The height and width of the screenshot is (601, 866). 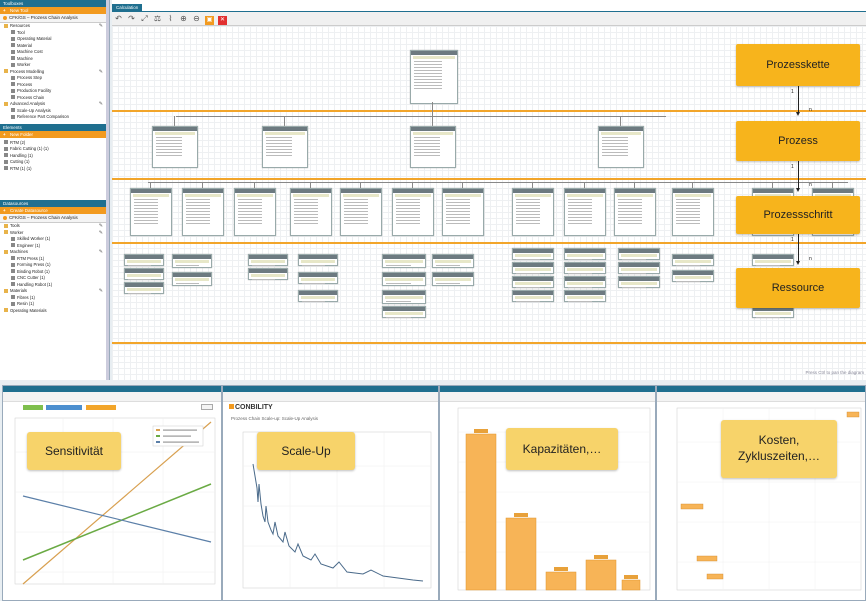 I want to click on process-chain-node, so click(x=434, y=77).